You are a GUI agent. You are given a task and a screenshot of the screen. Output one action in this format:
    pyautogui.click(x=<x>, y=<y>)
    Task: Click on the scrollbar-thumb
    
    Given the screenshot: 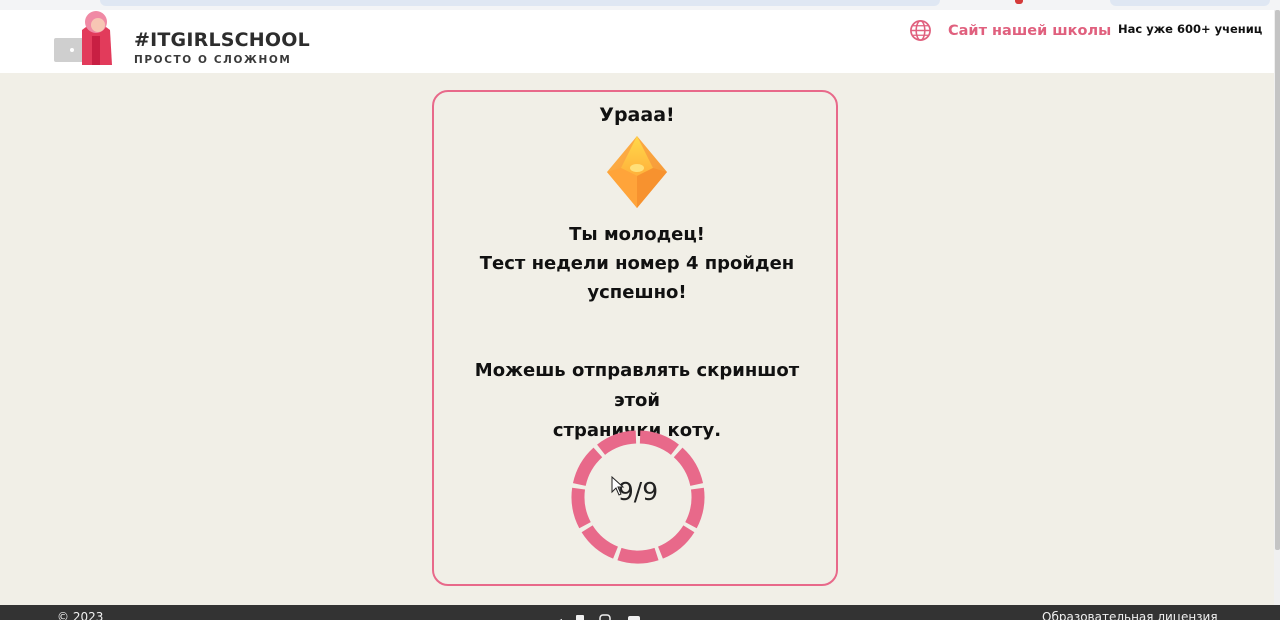 What is the action you would take?
    pyautogui.click(x=1277, y=280)
    